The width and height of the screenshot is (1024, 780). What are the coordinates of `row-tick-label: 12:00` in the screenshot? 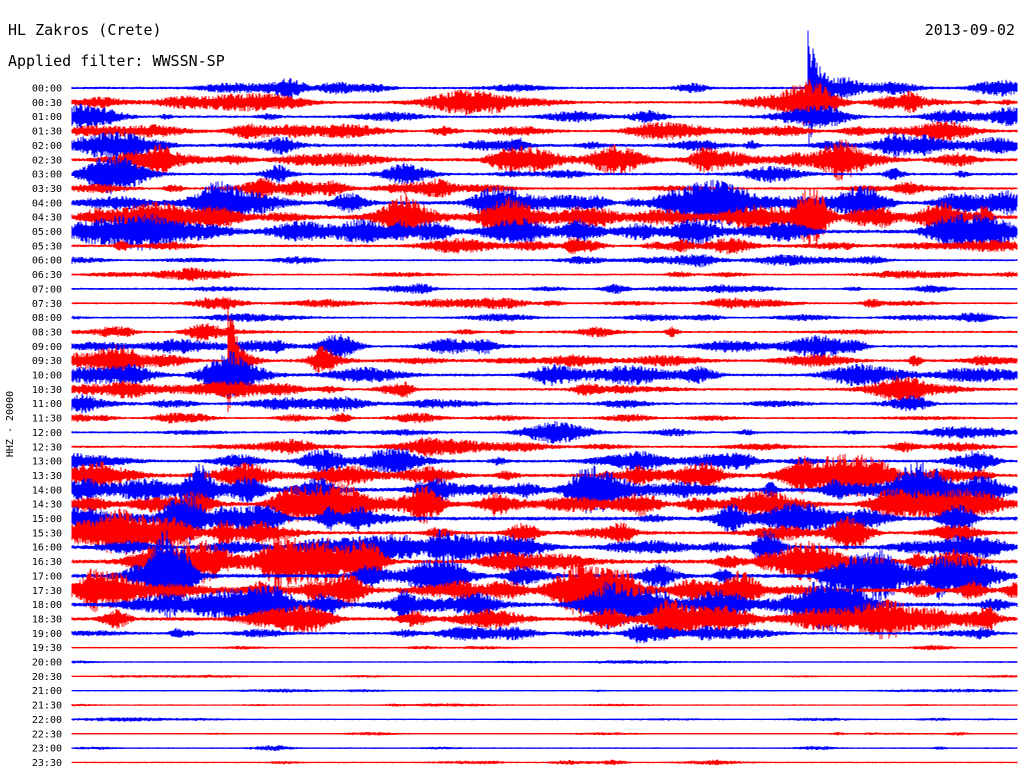 It's located at (47, 433).